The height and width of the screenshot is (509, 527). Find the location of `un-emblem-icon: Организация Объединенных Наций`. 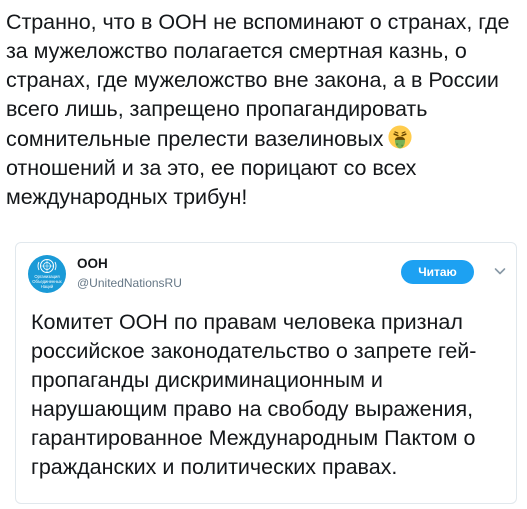

un-emblem-icon: Организация Объединенных Наций is located at coordinates (47, 274).